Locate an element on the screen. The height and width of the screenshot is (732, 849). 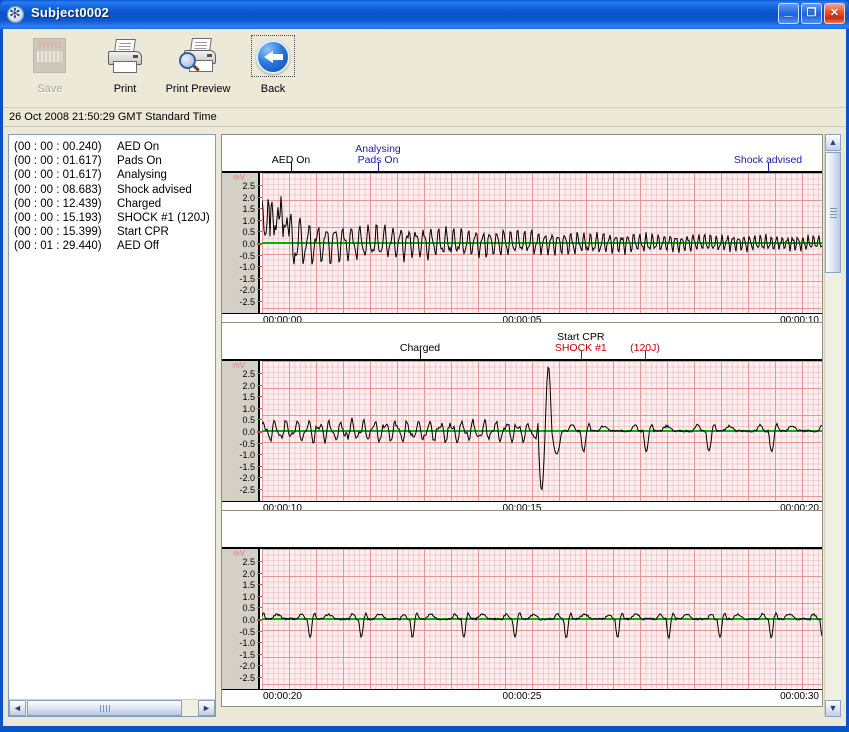
x-axis-tick-label: 00:00:20 is located at coordinates (282, 696).